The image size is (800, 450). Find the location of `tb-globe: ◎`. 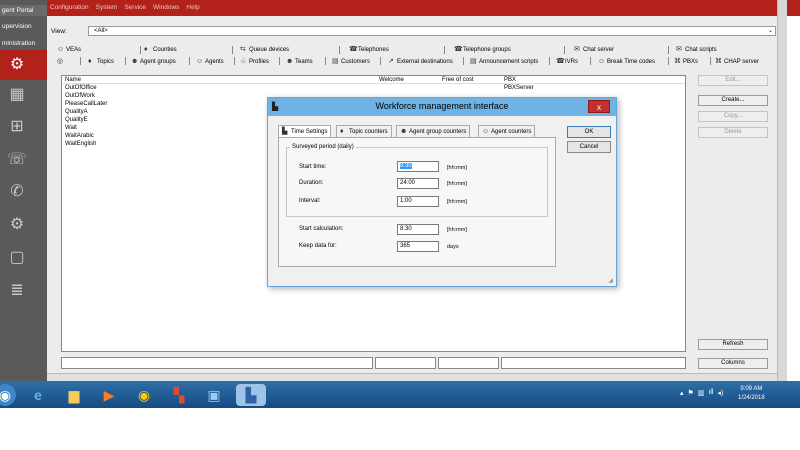

tb-globe: ◎ is located at coordinates (60, 61).